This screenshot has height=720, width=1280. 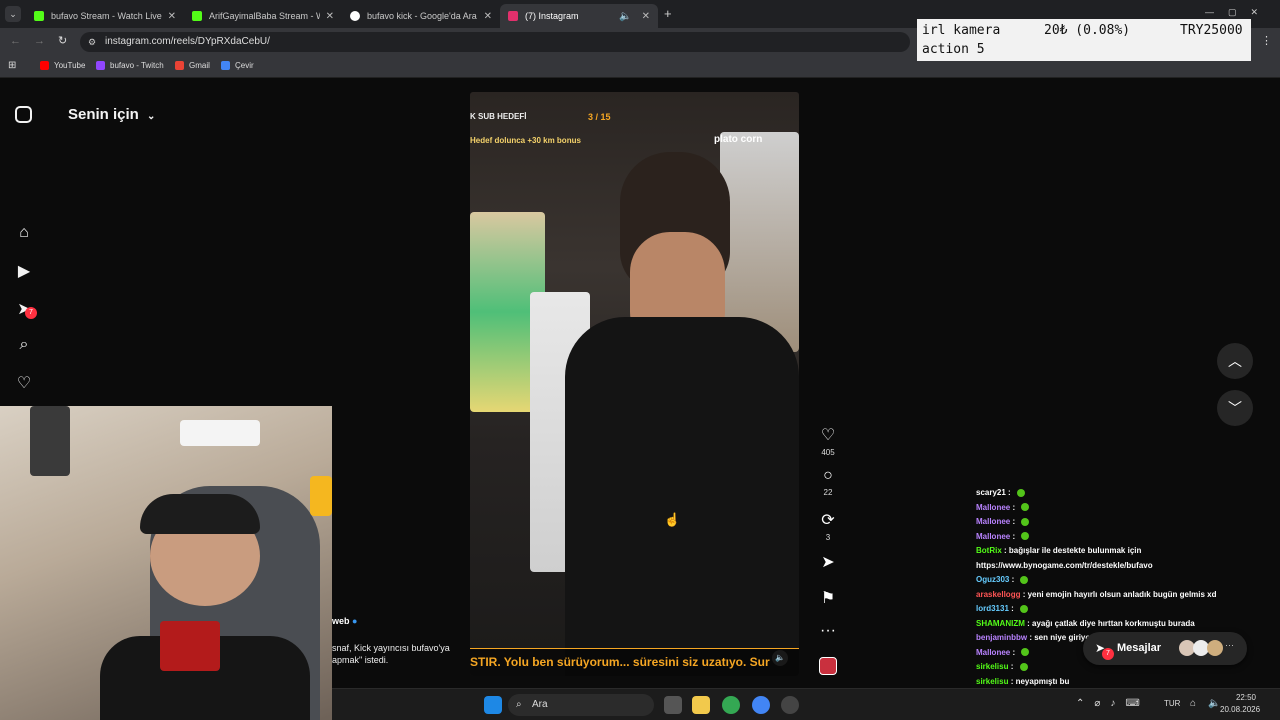 I want to click on more-options-button: ···, so click(x=828, y=632).